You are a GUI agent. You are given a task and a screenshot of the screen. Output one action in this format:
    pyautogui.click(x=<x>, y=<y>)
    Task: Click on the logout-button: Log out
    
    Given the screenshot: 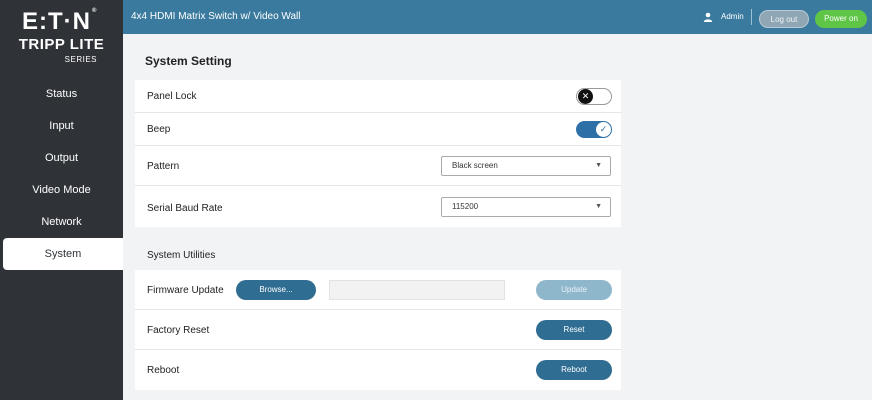 What is the action you would take?
    pyautogui.click(x=784, y=19)
    